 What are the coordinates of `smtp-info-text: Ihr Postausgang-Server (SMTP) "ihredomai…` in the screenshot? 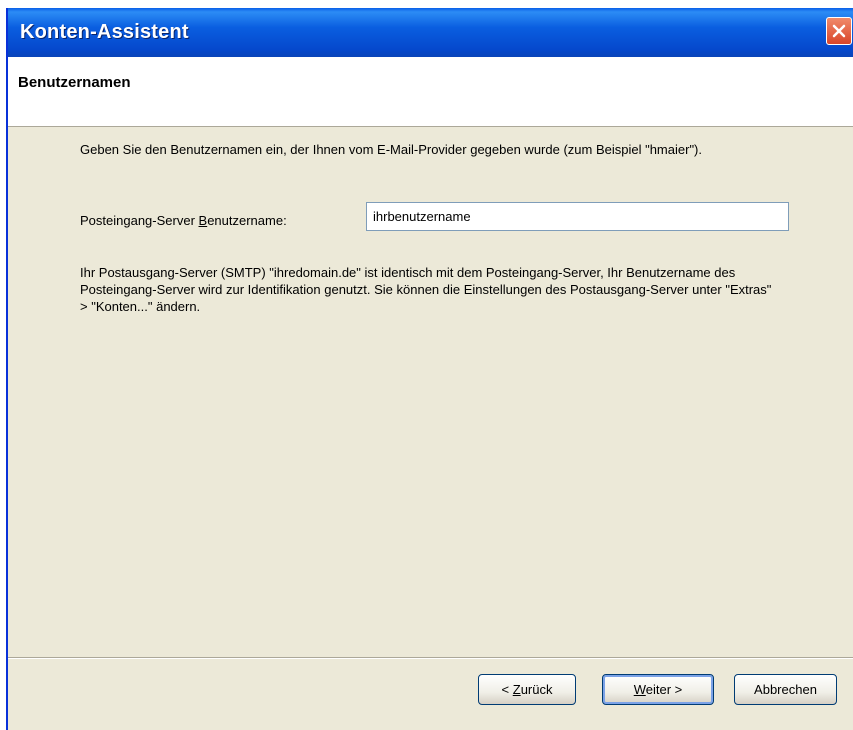 It's located at (426, 289).